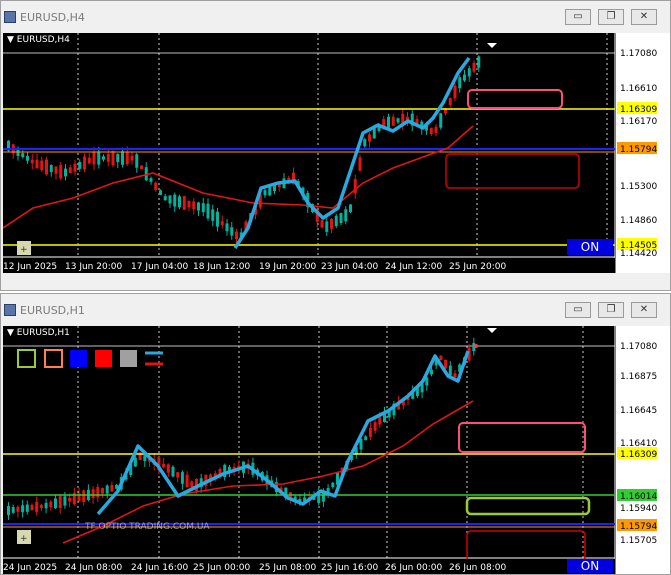 This screenshot has height=575, width=671. Describe the element at coordinates (638, 110) in the screenshot. I see `price-label: 1.16309` at that location.